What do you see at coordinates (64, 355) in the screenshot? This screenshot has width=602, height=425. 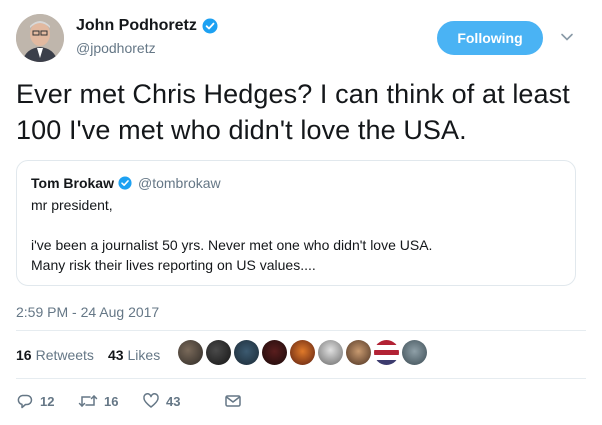 I see `retweets-label: Retweets` at bounding box center [64, 355].